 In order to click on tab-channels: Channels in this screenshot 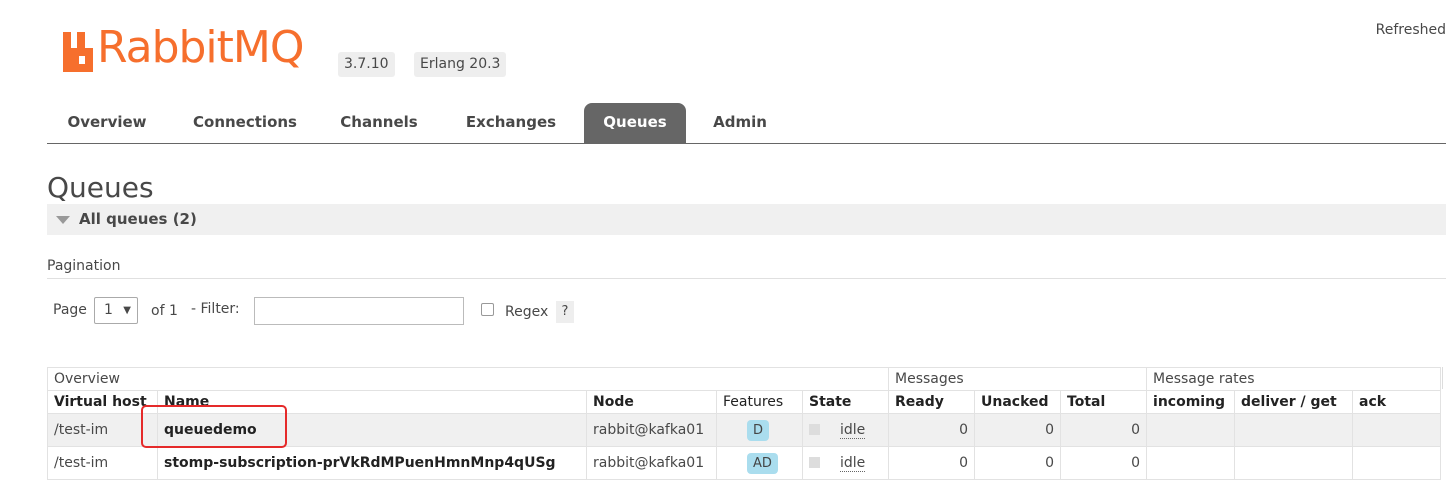, I will do `click(379, 123)`.